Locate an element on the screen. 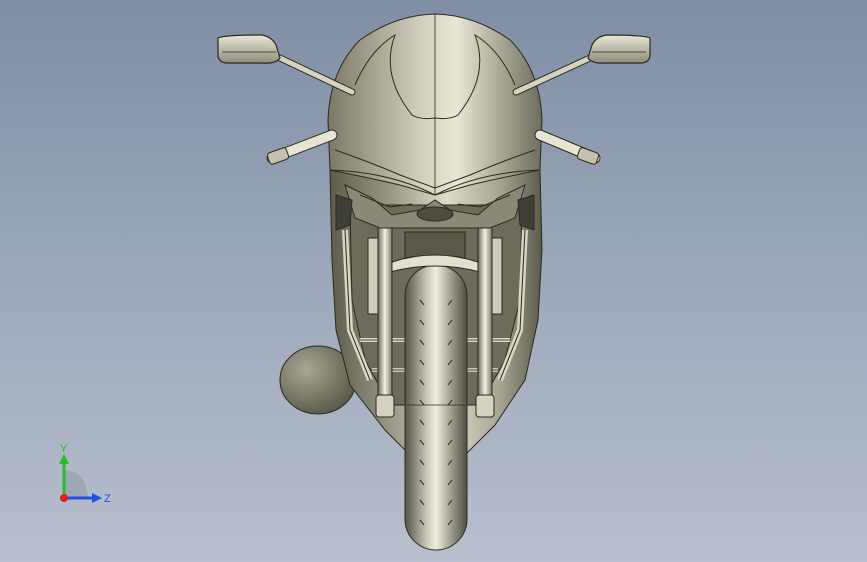  front-tire is located at coordinates (436, 407).